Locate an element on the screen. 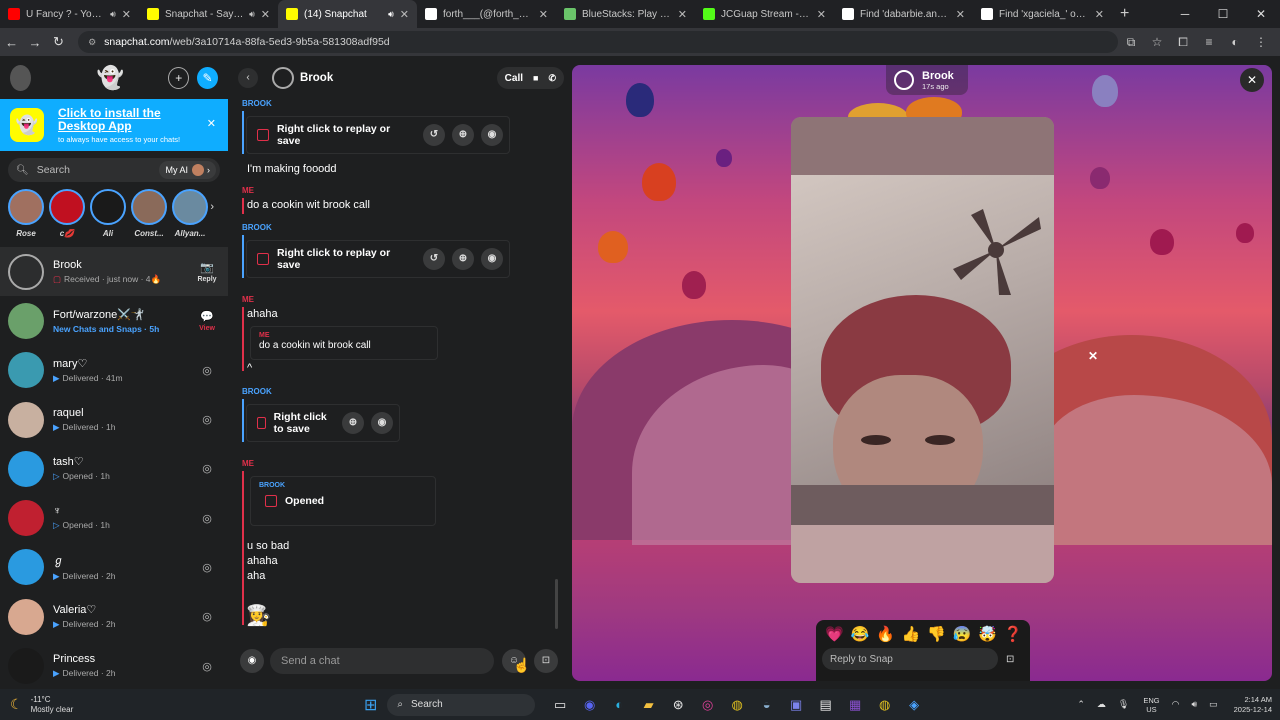  reply-input: Reply to Snap is located at coordinates (910, 659).